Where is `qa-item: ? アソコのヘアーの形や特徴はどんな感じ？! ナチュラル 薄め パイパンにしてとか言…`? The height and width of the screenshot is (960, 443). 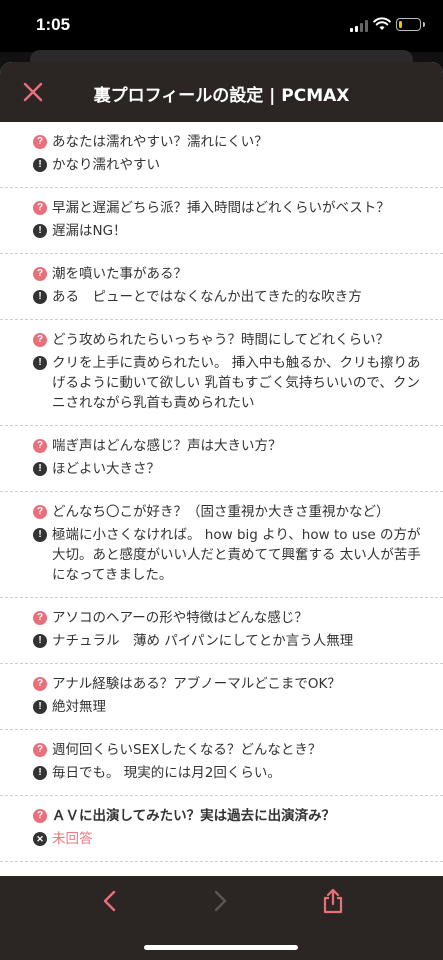 qa-item: ? アソコのヘアーの形や特徴はどんな感じ？! ナチュラル 薄め パイパンにしてとか言… is located at coordinates (221, 631).